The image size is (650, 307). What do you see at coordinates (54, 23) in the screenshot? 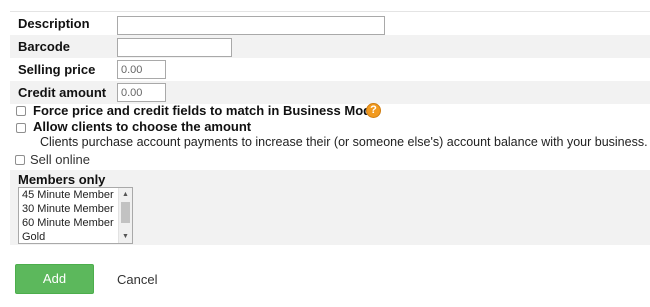
I see `description-label: Description` at bounding box center [54, 23].